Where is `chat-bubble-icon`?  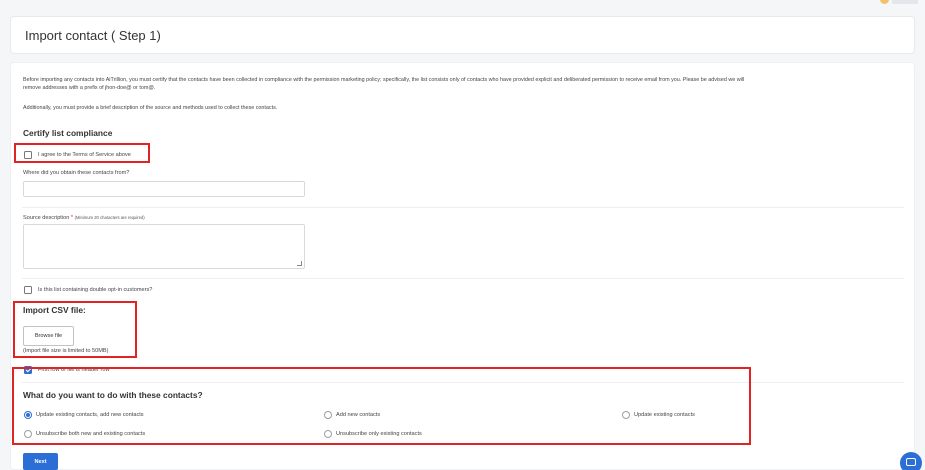 chat-bubble-icon is located at coordinates (911, 462).